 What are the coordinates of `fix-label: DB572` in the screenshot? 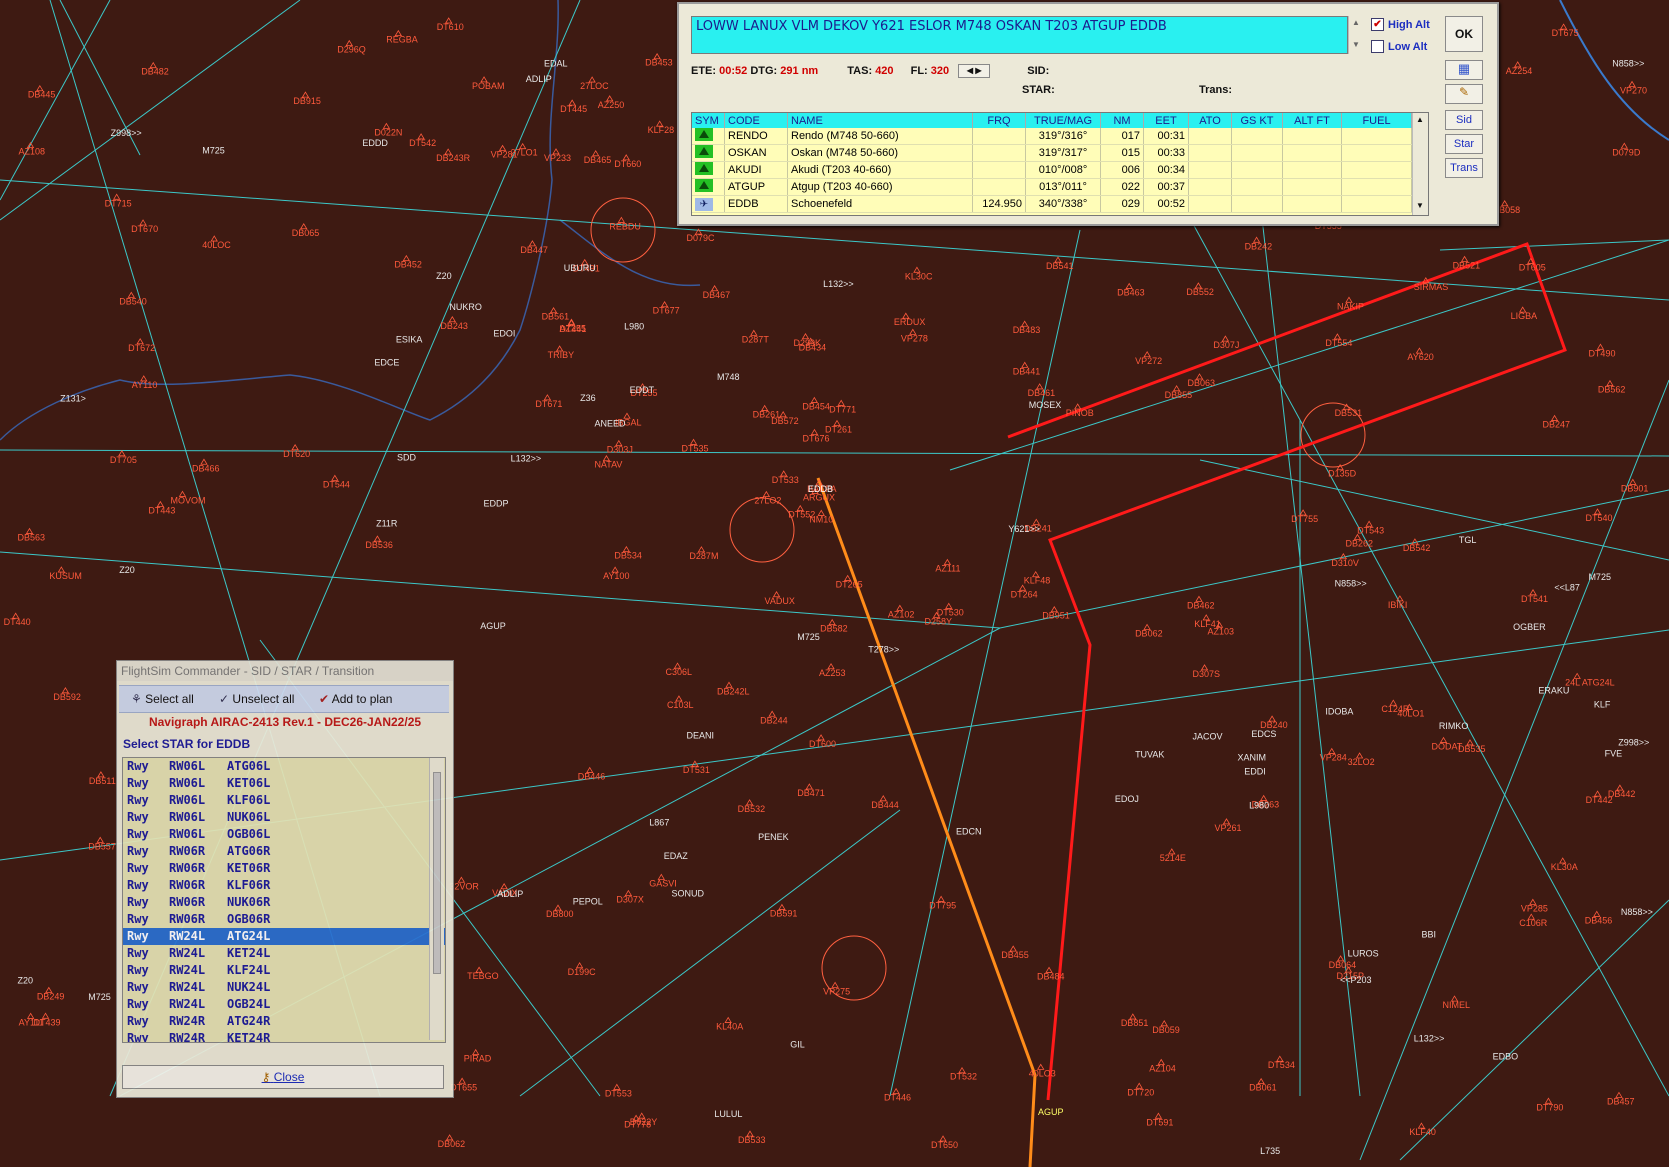 It's located at (785, 421).